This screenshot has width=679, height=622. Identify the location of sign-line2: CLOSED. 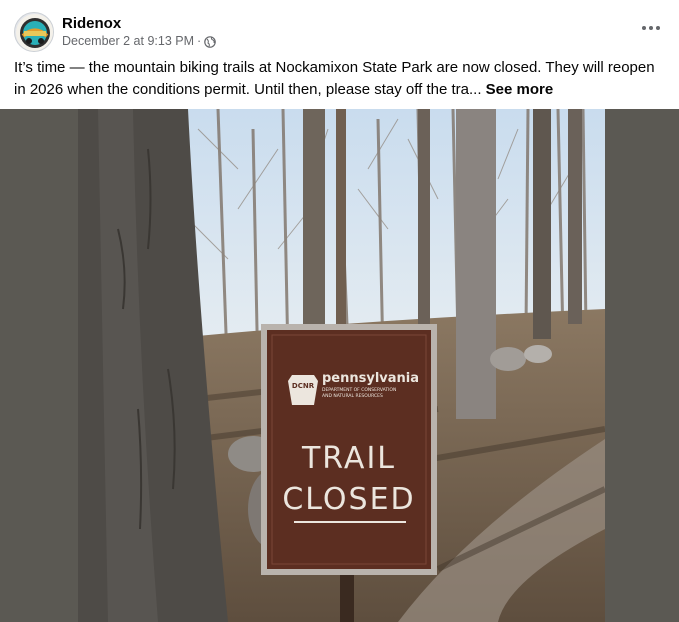
(349, 499).